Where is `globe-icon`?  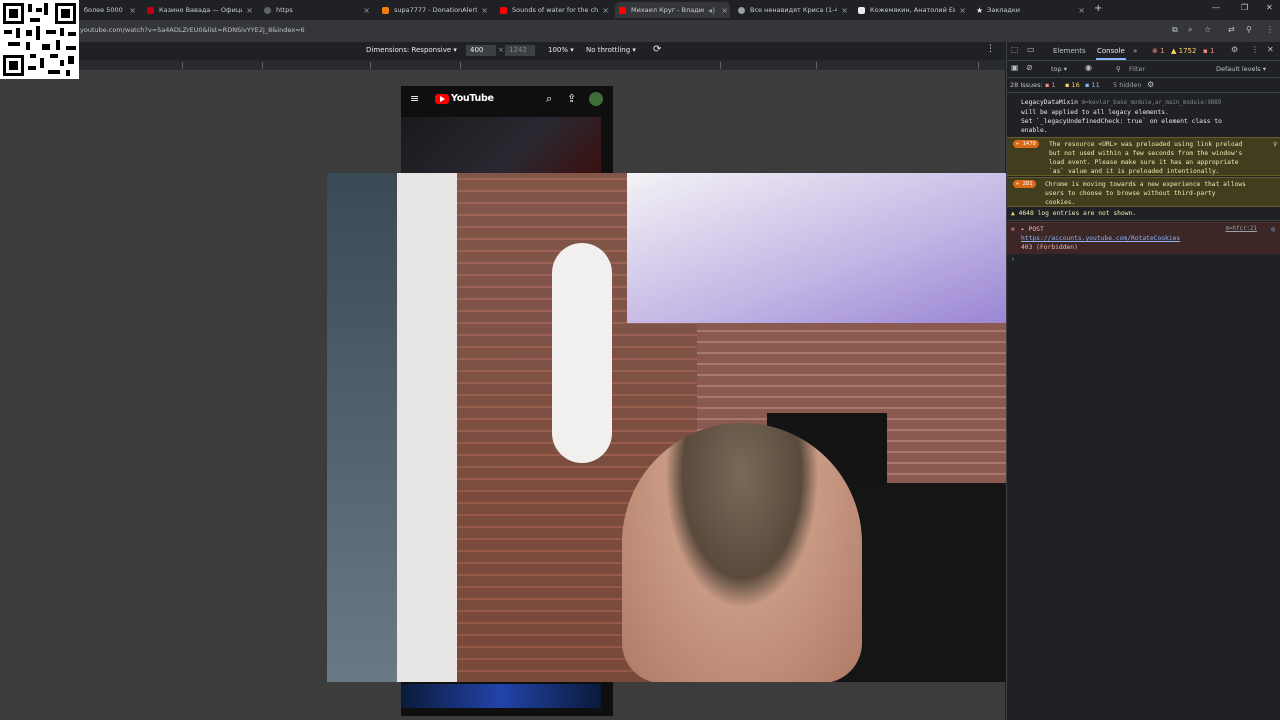 globe-icon is located at coordinates (267, 10).